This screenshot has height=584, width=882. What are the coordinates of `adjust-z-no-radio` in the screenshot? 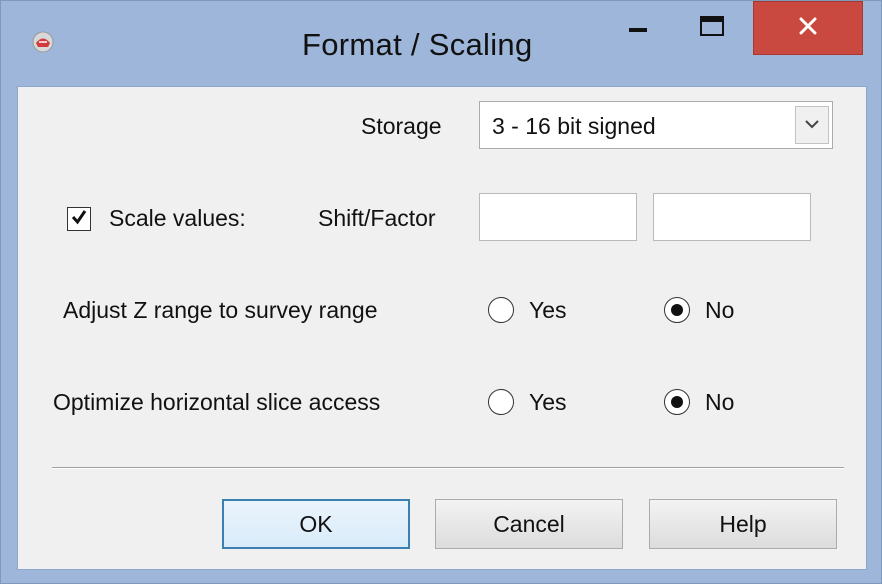 It's located at (677, 310).